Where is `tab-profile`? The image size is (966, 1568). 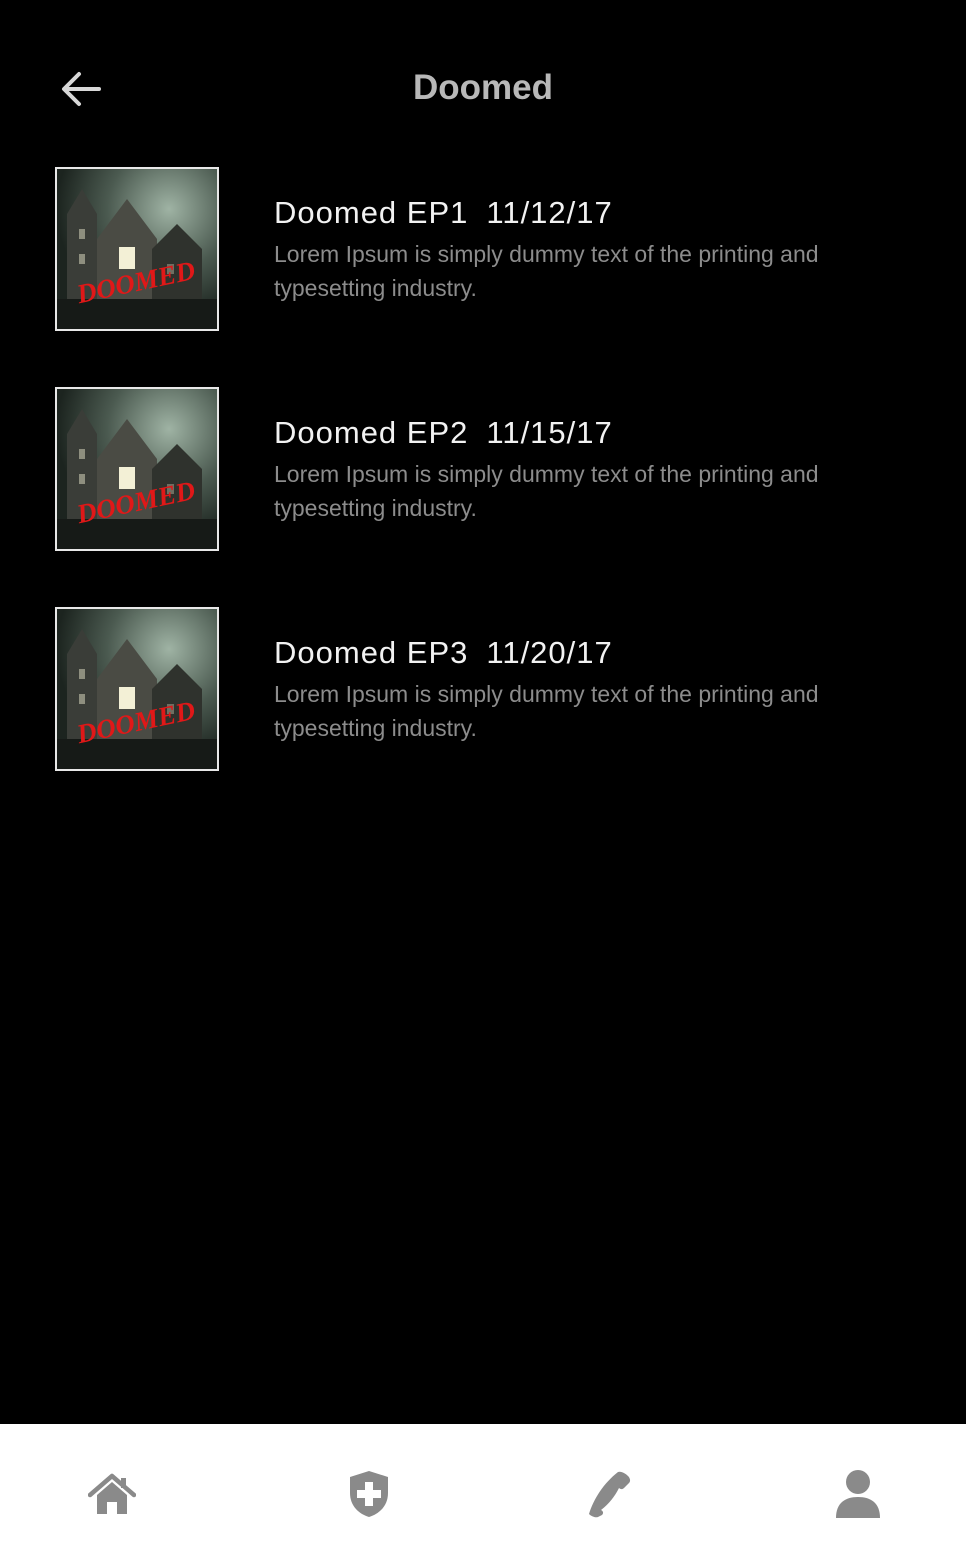 tab-profile is located at coordinates (858, 1494).